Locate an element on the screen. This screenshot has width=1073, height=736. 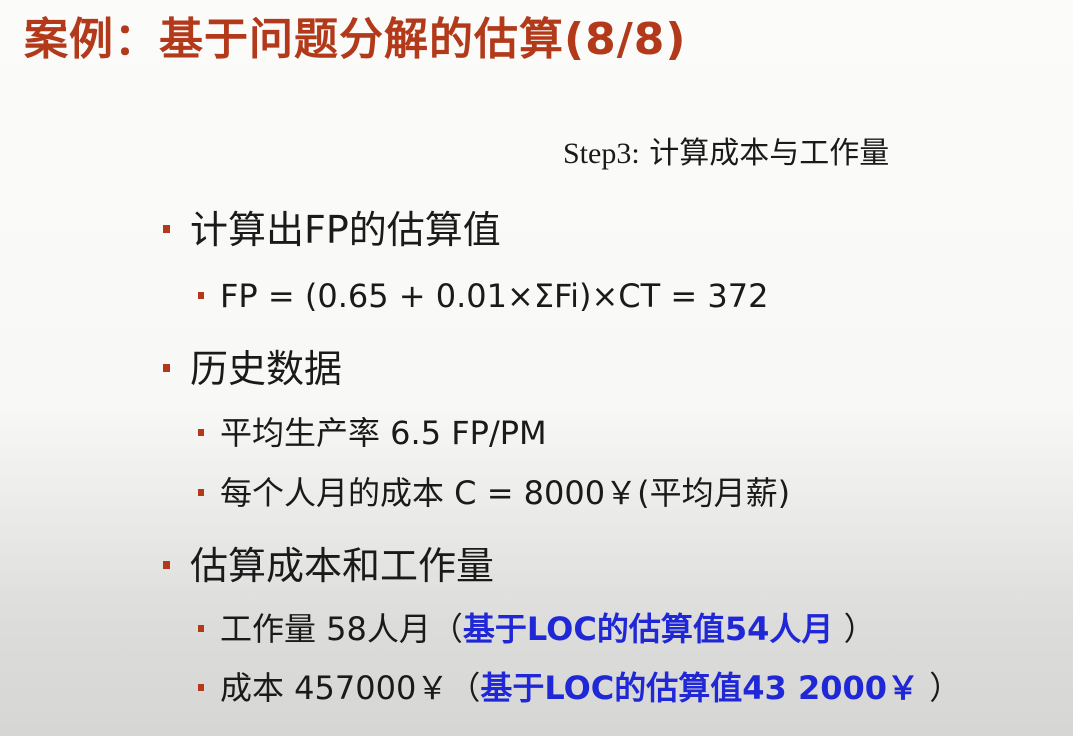
step-description: 计算成本与工作量 is located at coordinates (769, 153).